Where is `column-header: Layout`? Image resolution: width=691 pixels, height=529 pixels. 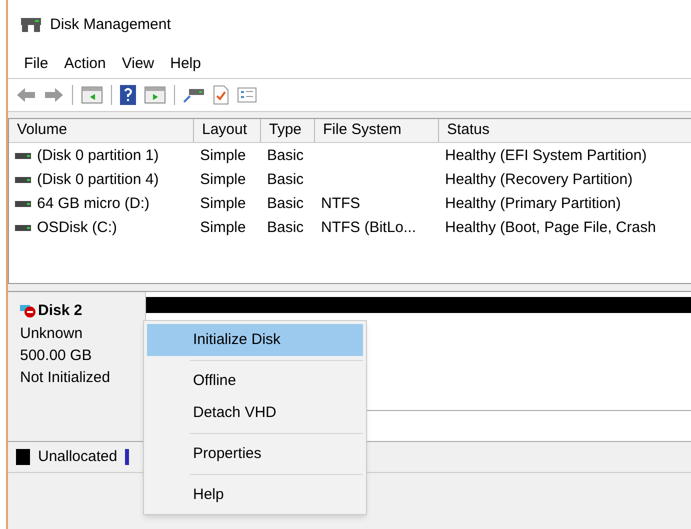 column-header: Layout is located at coordinates (227, 130).